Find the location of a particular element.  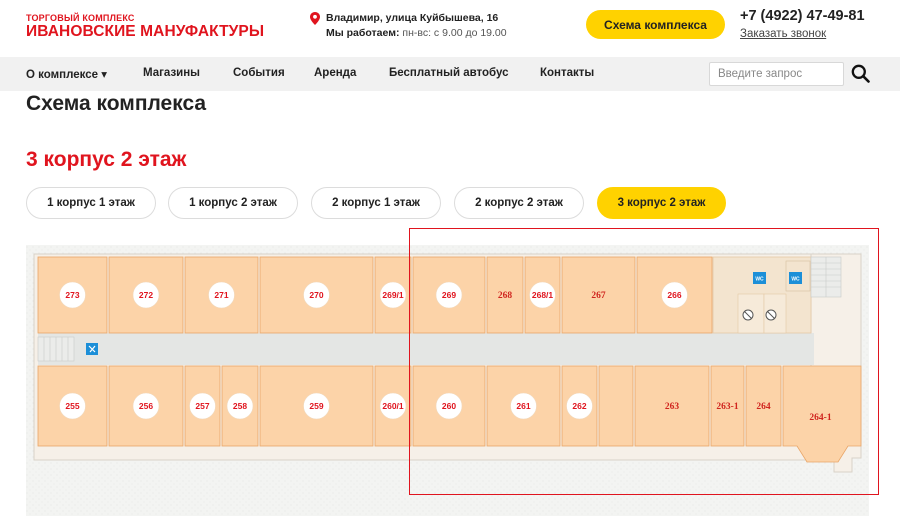

accessibility-icon is located at coordinates (92, 349).